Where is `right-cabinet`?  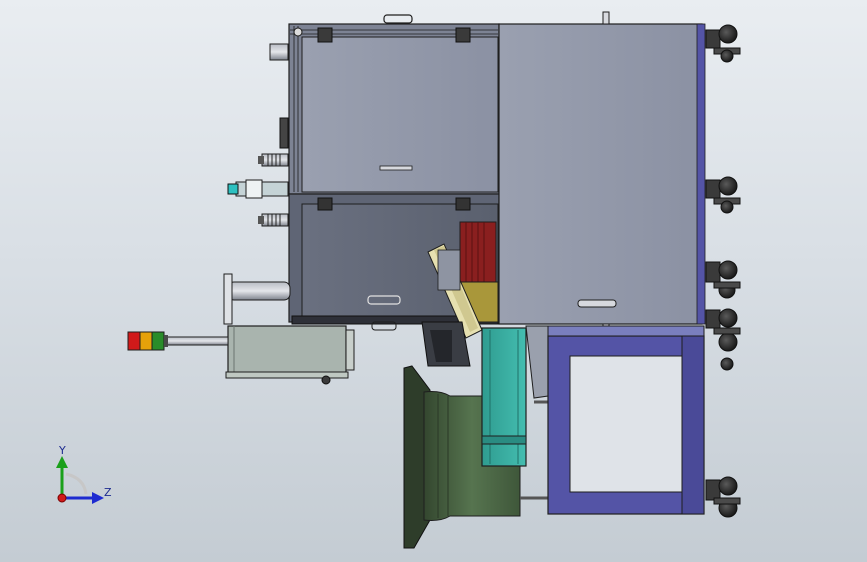 right-cabinet is located at coordinates (602, 172).